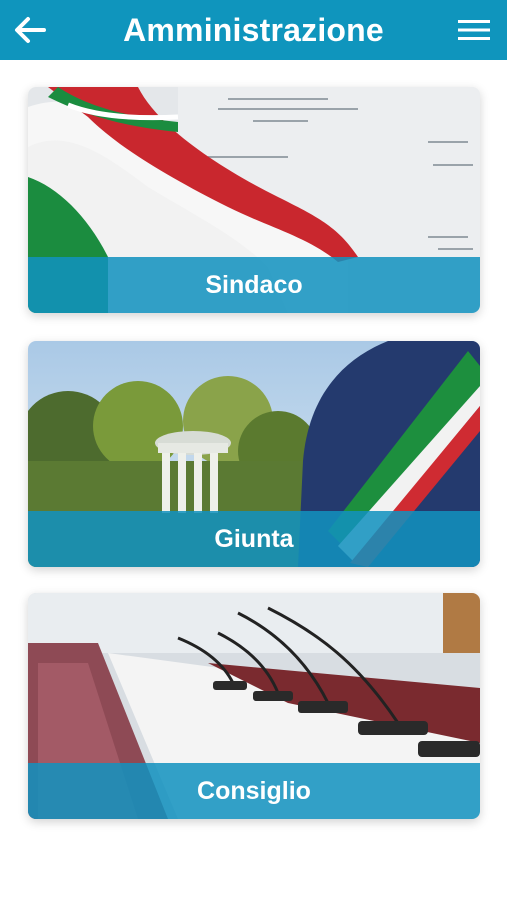  I want to click on card-caption: Giunta, so click(254, 539).